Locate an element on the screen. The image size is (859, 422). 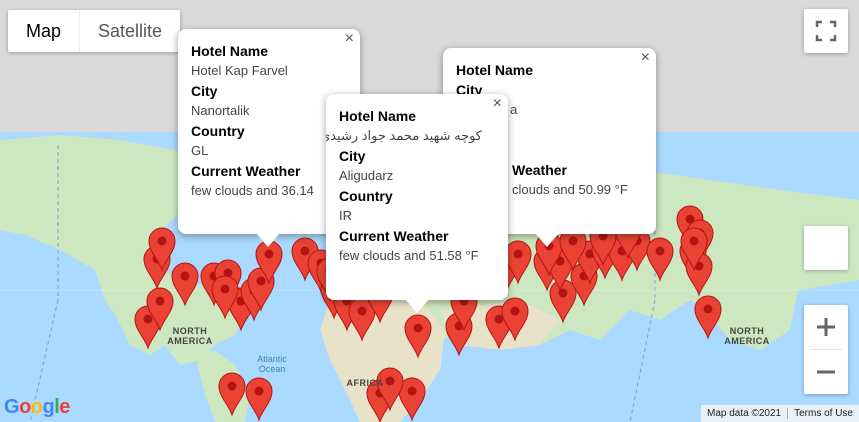
zoom-in-button is located at coordinates (826, 327).